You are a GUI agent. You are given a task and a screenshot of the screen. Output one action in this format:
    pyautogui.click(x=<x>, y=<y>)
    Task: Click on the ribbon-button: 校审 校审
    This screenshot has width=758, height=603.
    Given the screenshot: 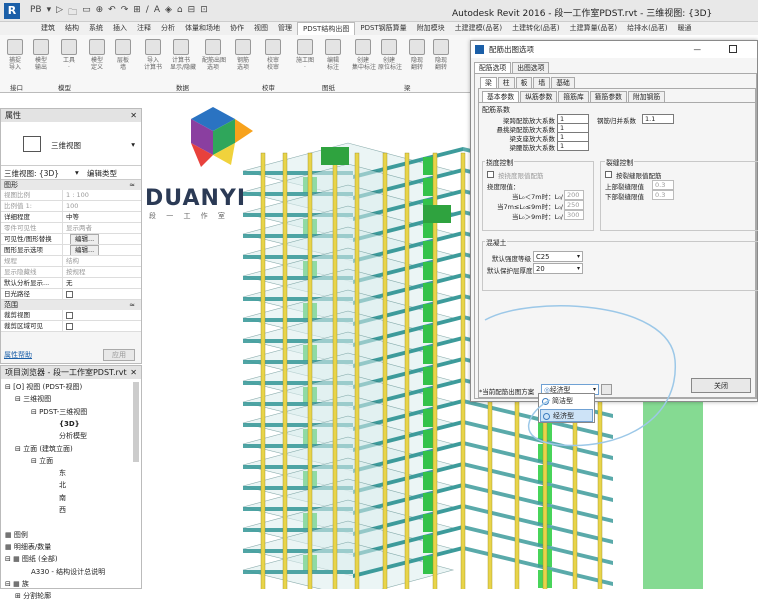 What is the action you would take?
    pyautogui.click(x=273, y=55)
    